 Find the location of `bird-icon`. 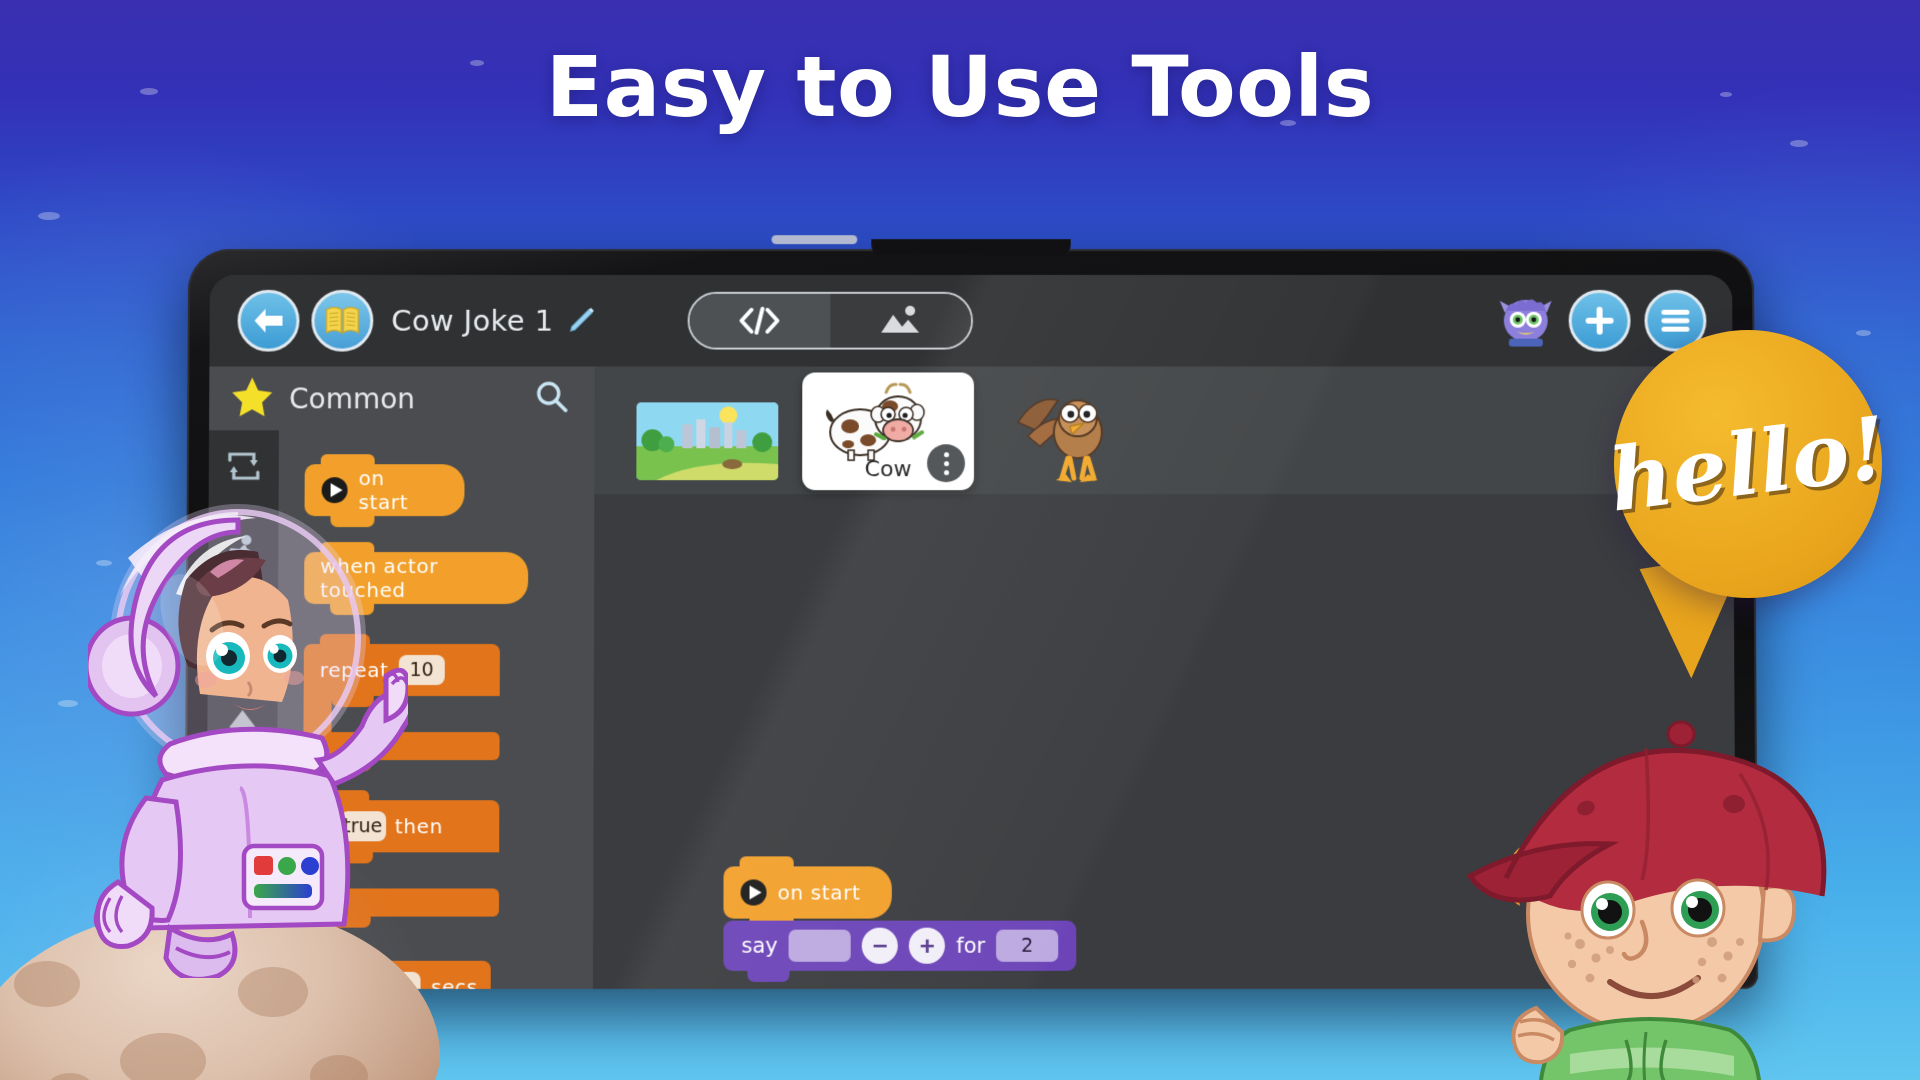

bird-icon is located at coordinates (1071, 434).